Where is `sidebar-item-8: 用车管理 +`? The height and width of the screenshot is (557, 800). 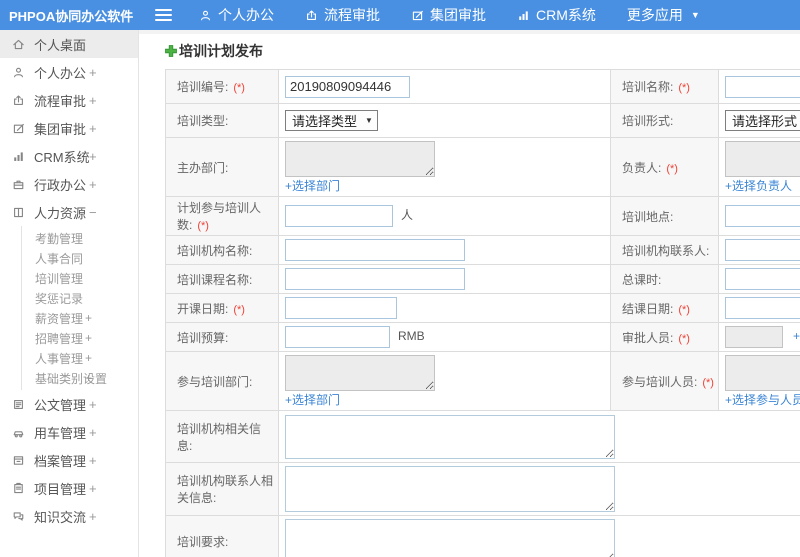
sidebar-item-8: 用车管理 + is located at coordinates (69, 432).